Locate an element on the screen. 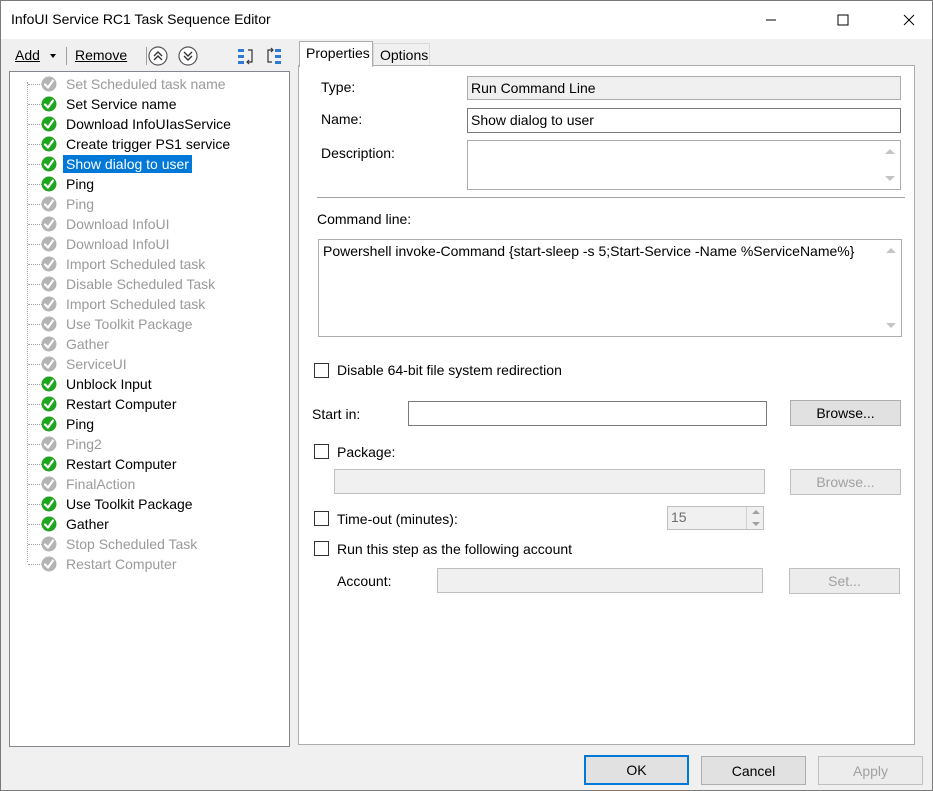 Image resolution: width=933 pixels, height=791 pixels. start-in-input is located at coordinates (587, 413).